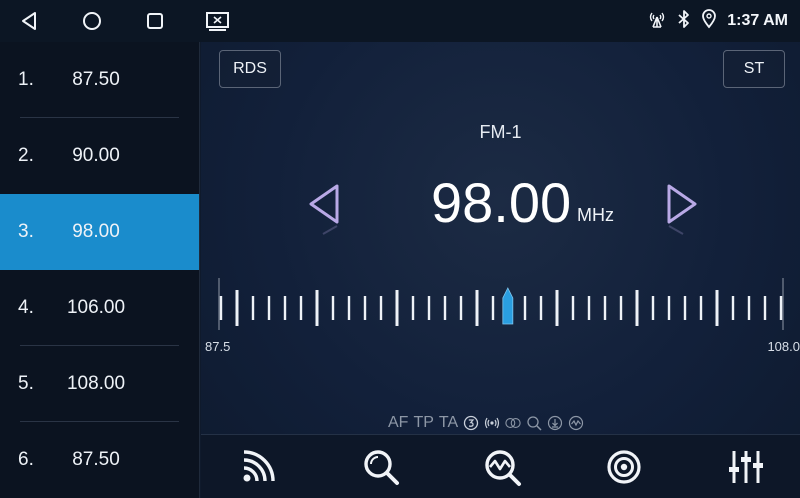 The width and height of the screenshot is (800, 498). I want to click on seek-up-icon, so click(683, 208).